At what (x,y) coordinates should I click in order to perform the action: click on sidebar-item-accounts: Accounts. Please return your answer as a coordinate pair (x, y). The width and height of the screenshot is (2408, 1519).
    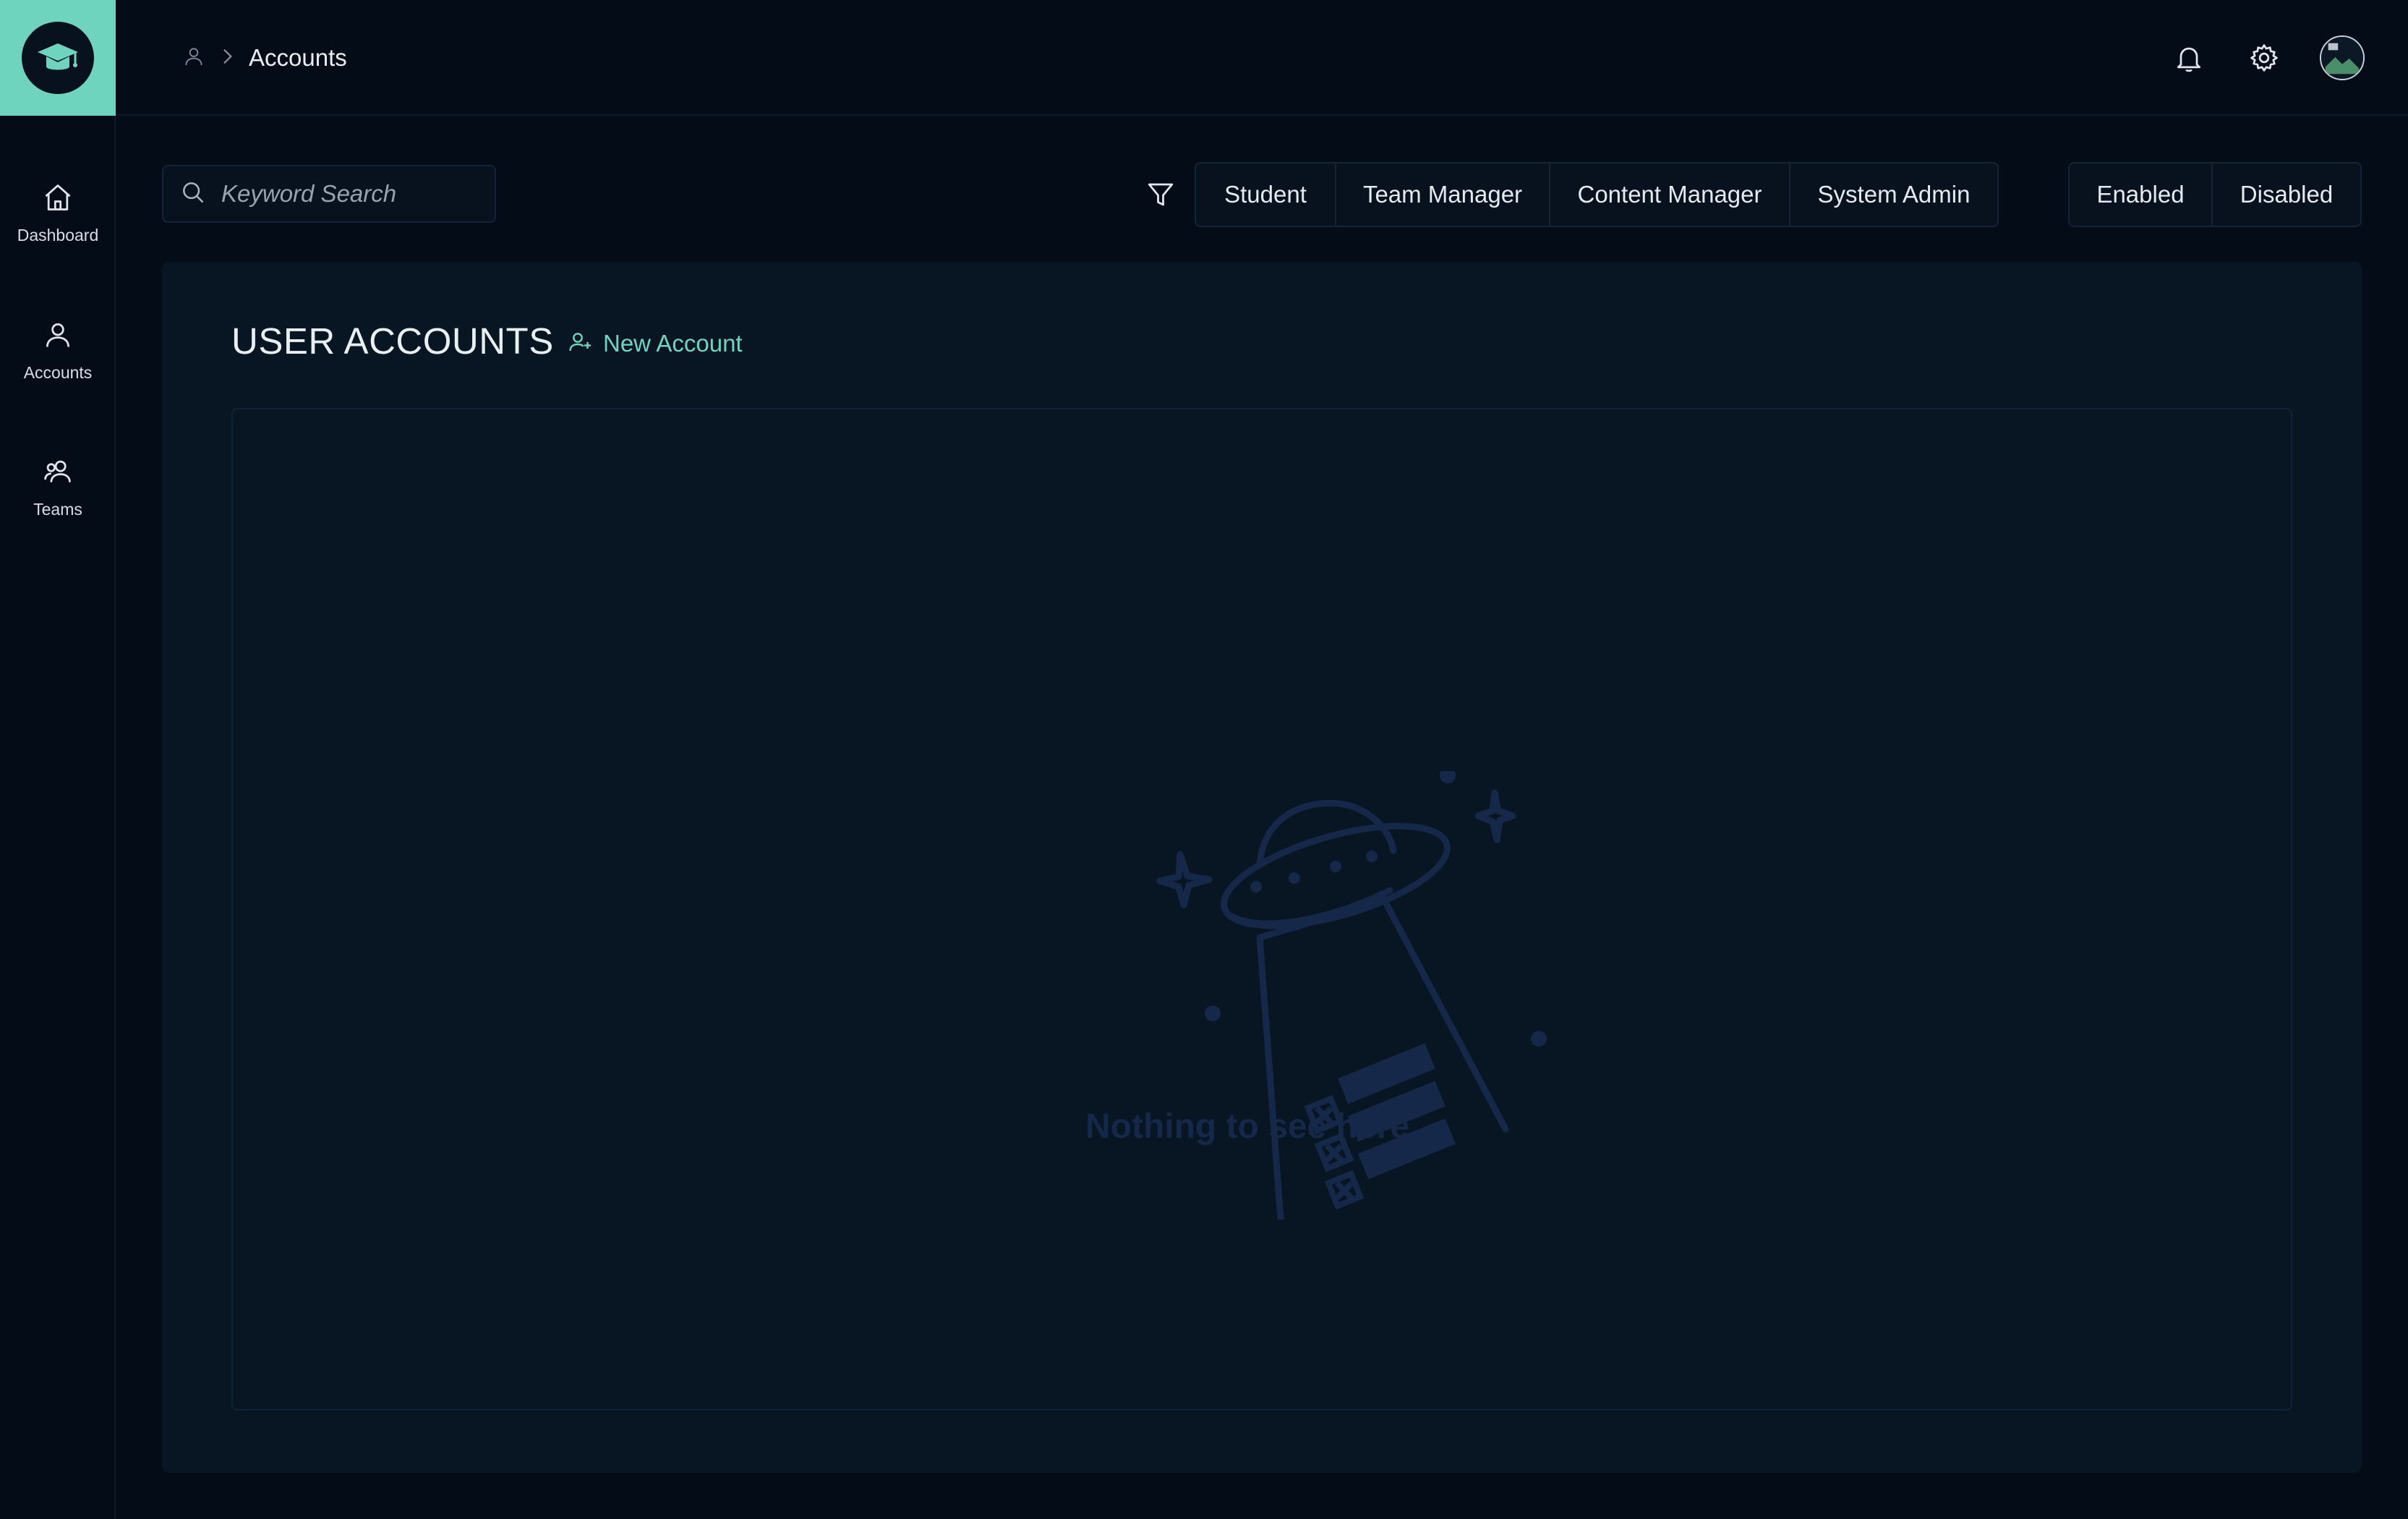
    Looking at the image, I should click on (58, 351).